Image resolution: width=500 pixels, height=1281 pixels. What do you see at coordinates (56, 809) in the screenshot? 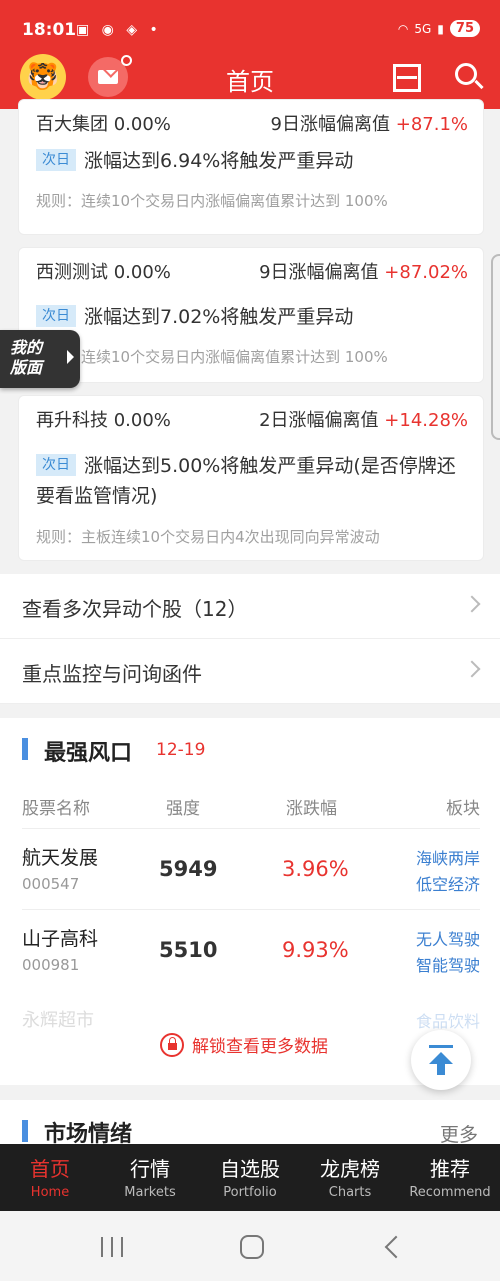
I see `col-header-name: 股票名称` at bounding box center [56, 809].